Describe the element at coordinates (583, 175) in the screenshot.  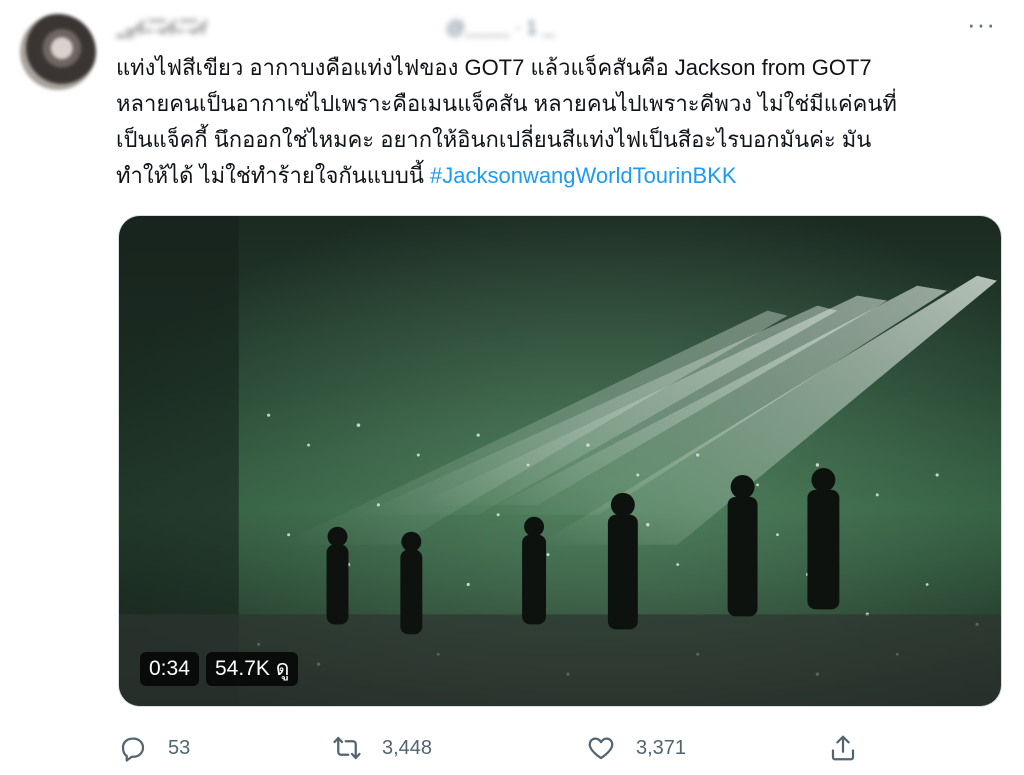
I see `hashtag-link: #JacksonwangWorldTourinBKK` at that location.